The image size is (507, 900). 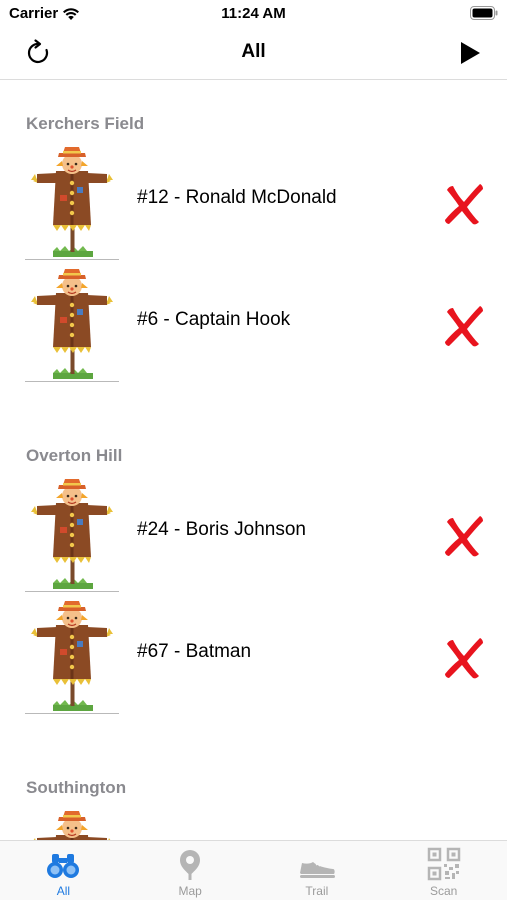 I want to click on section-header: Overton Hill, so click(x=74, y=455).